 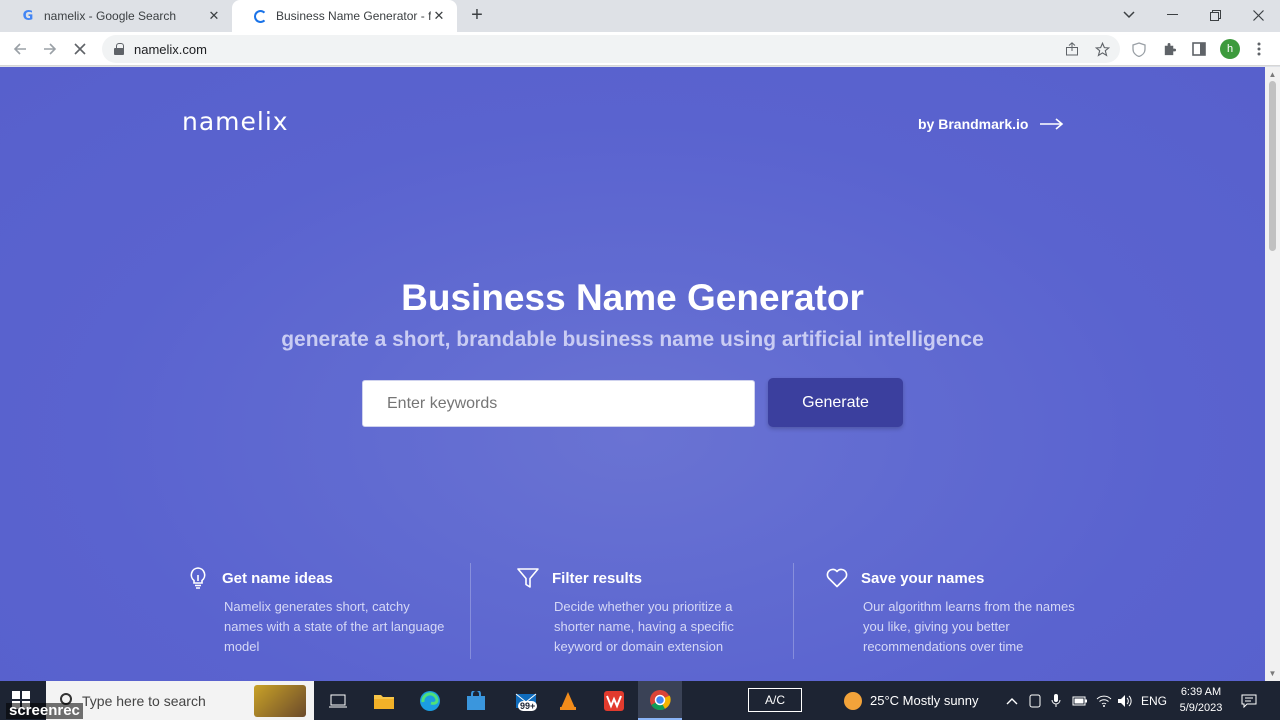 What do you see at coordinates (1199, 49) in the screenshot?
I see `side-panel-icon` at bounding box center [1199, 49].